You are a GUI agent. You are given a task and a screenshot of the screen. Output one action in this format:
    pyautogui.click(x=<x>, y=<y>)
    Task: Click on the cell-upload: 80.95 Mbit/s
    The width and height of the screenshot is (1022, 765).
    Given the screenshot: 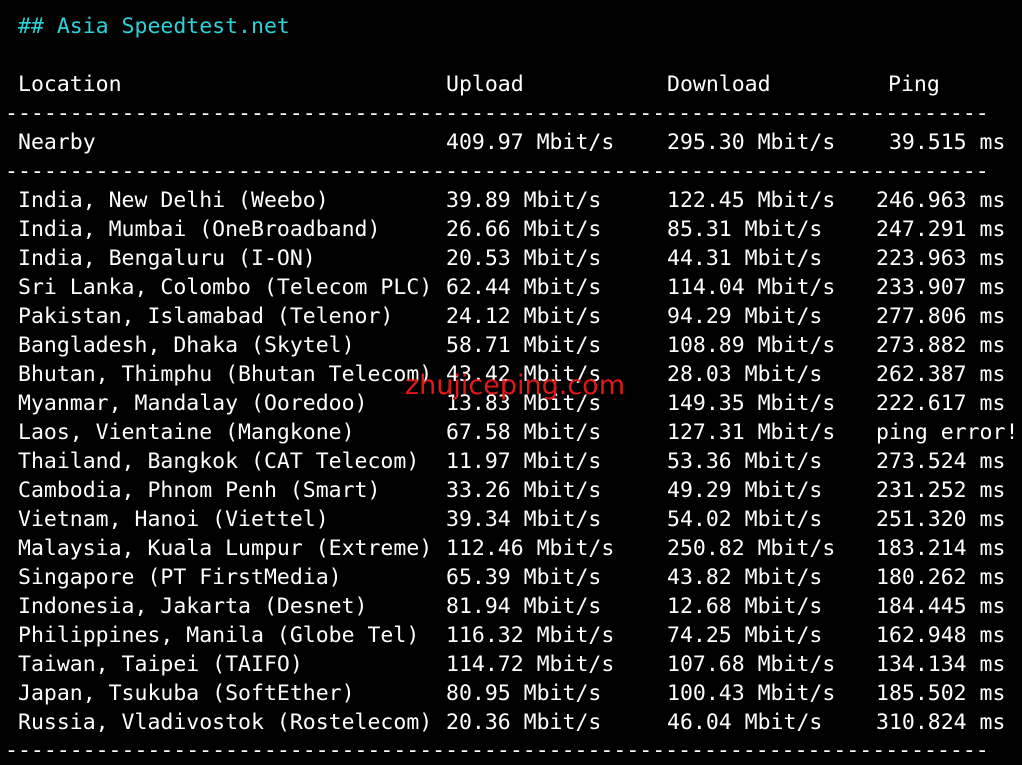 What is the action you would take?
    pyautogui.click(x=524, y=693)
    